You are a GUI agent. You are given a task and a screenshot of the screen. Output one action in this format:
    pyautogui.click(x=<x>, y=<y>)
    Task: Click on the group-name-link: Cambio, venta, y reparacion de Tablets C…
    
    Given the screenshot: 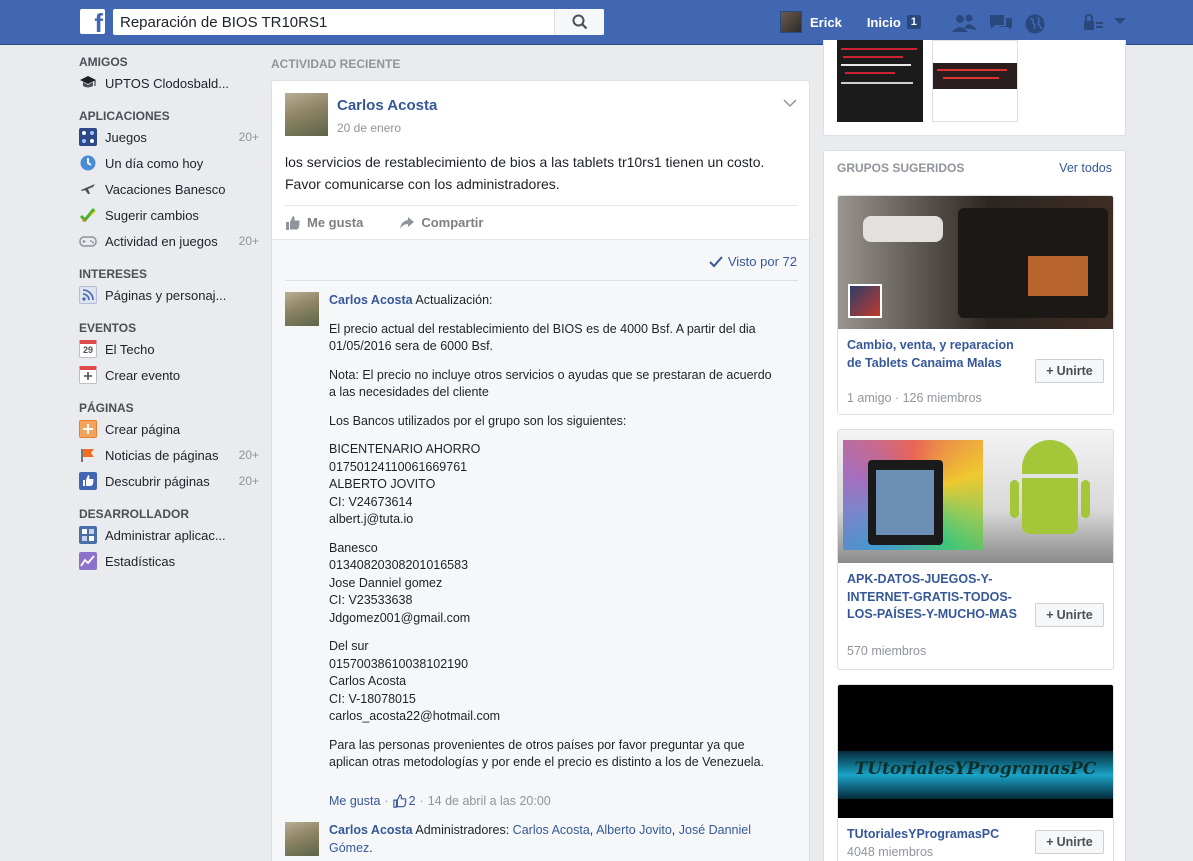 What is the action you would take?
    pyautogui.click(x=932, y=354)
    